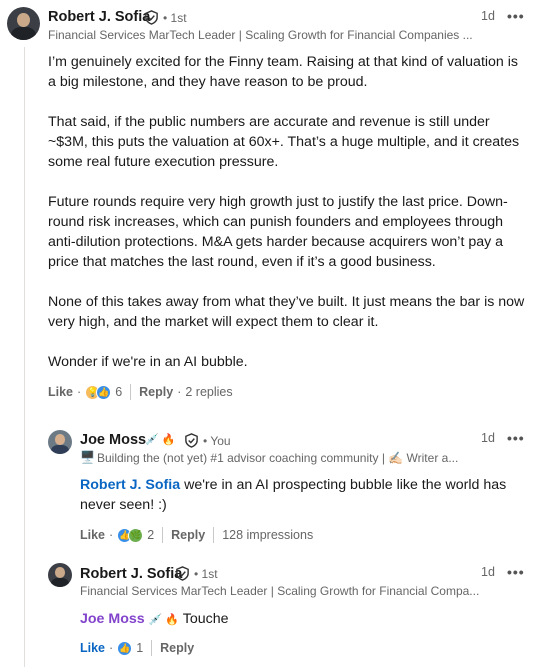 The height and width of the screenshot is (668, 539). I want to click on reaction-count: 2, so click(150, 535).